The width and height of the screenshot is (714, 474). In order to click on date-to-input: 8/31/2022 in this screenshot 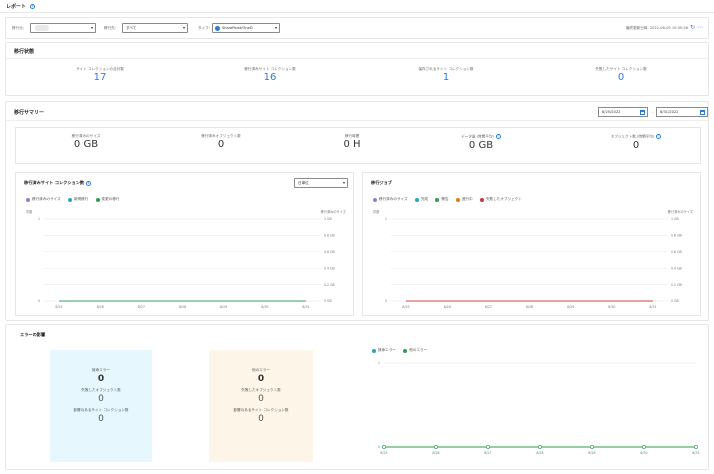, I will do `click(682, 112)`.